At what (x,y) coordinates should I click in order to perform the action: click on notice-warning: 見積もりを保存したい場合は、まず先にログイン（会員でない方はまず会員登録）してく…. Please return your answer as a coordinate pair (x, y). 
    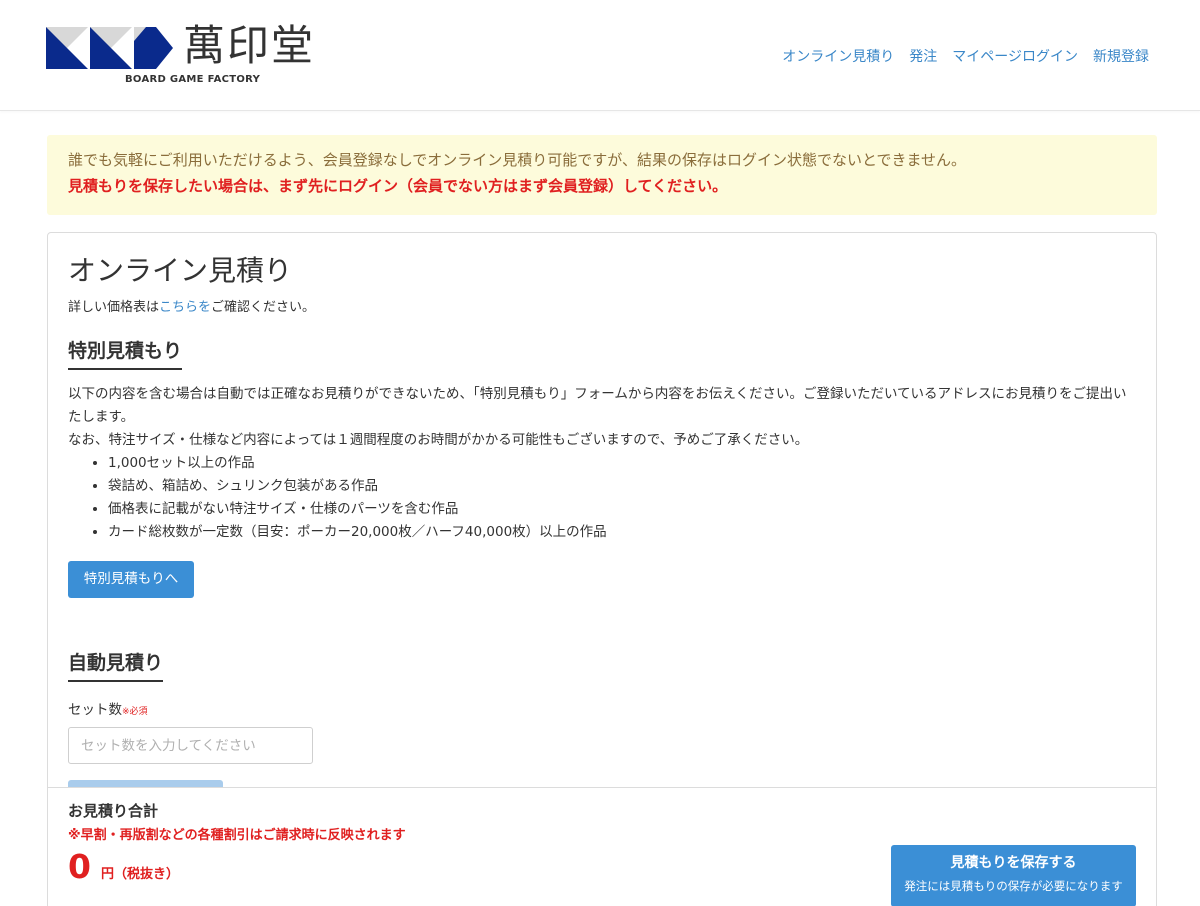
    Looking at the image, I should click on (398, 186).